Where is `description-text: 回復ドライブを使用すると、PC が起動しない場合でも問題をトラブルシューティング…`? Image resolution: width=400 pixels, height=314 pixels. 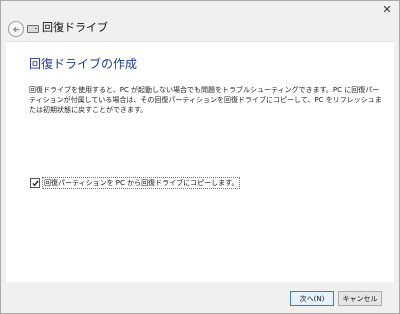
description-text: 回復ドライブを使用すると、PC が起動しない場合でも問題をトラブルシューティング… is located at coordinates (205, 100).